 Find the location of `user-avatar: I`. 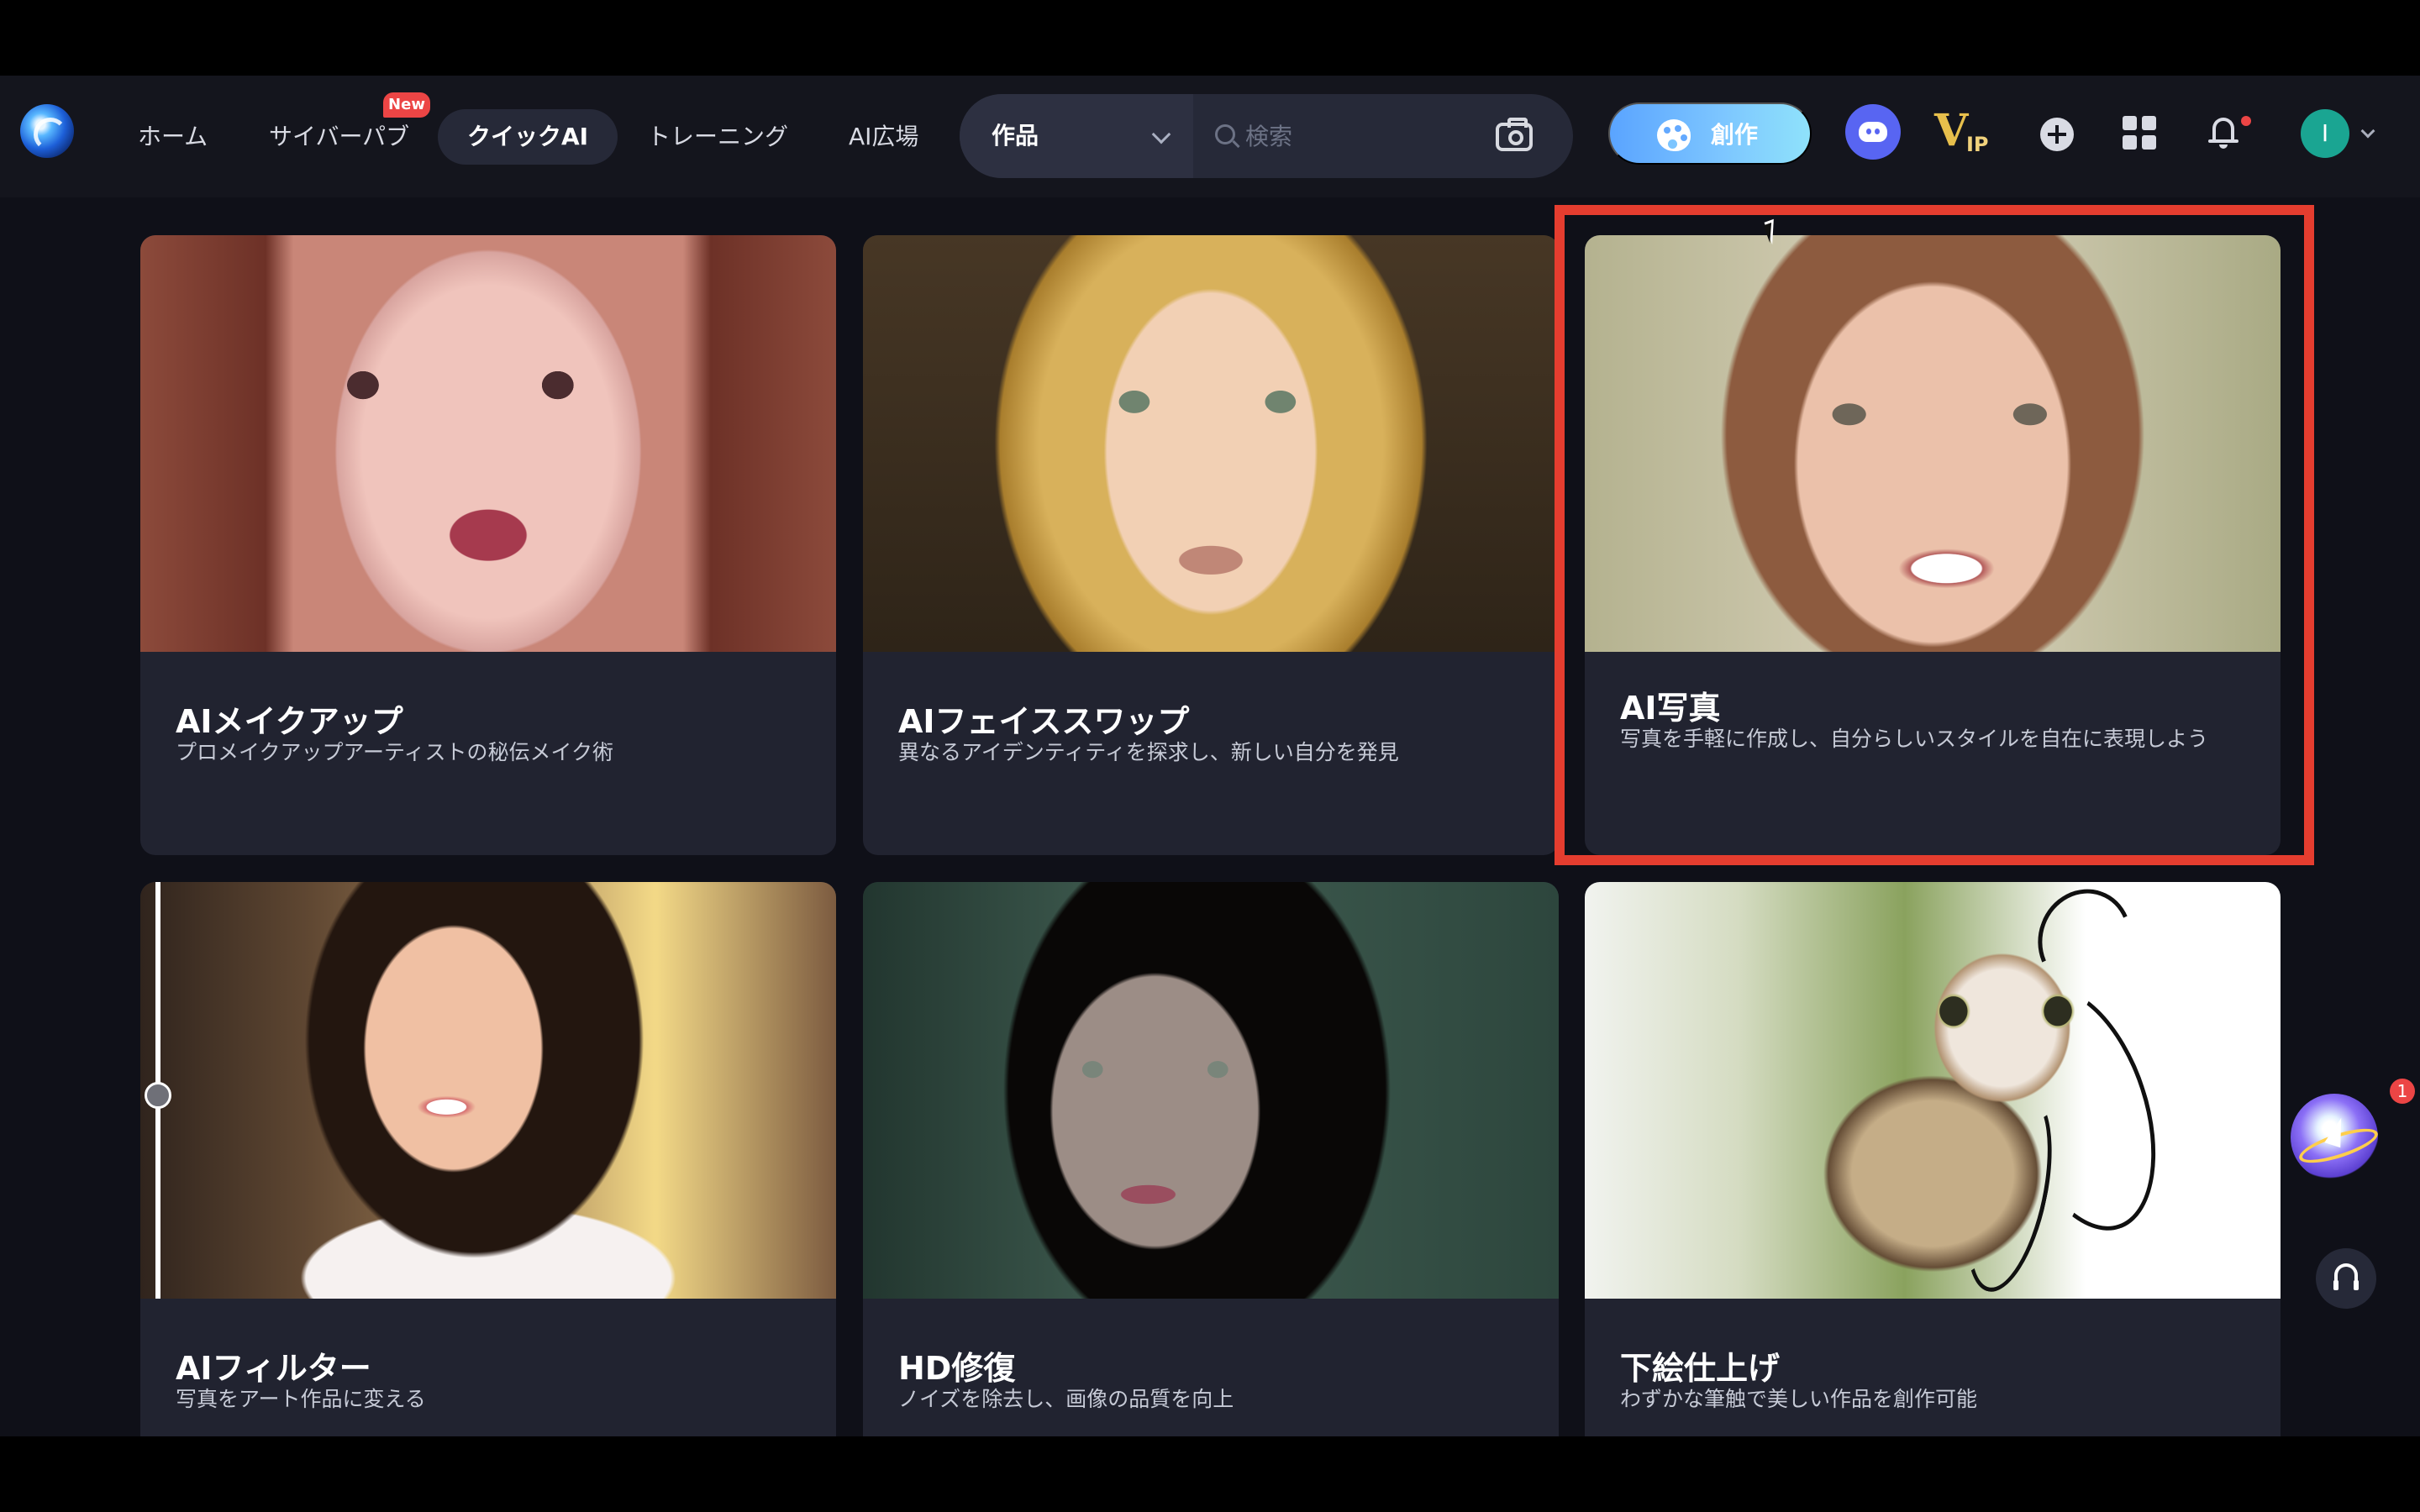

user-avatar: I is located at coordinates (2325, 133).